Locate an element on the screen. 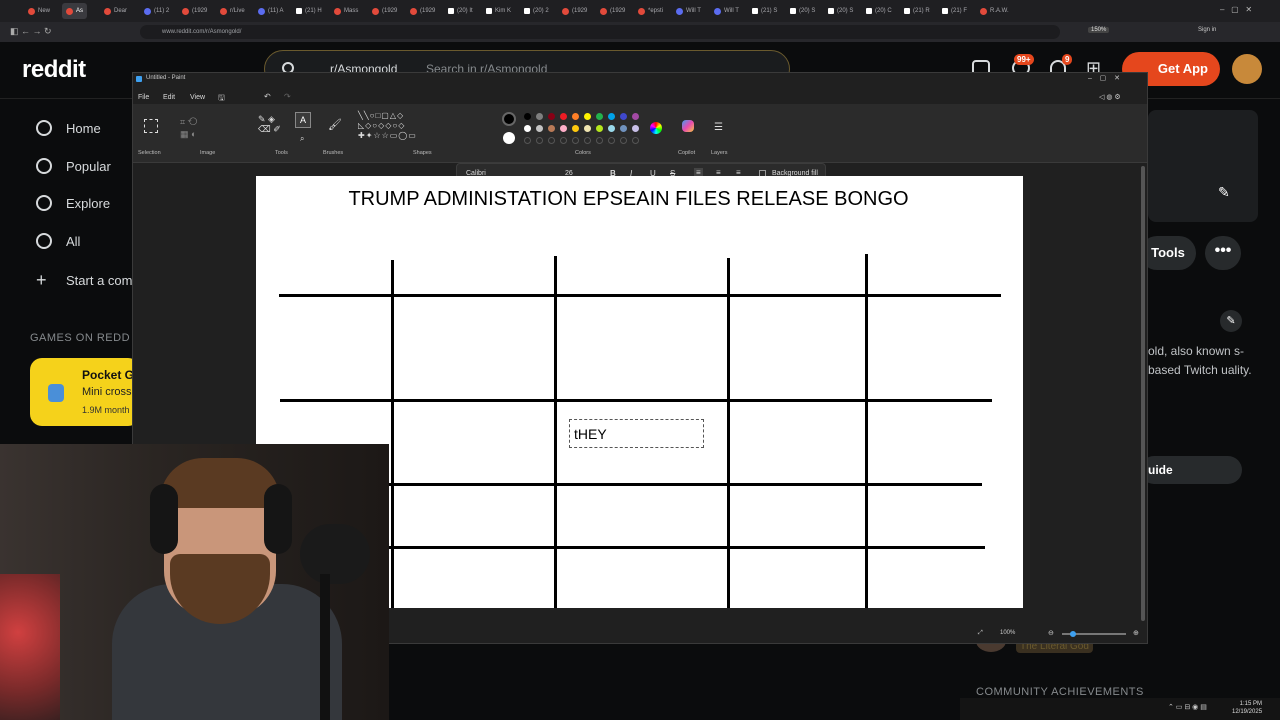 The width and height of the screenshot is (1280, 720). more-options-button: ••• is located at coordinates (1223, 253).